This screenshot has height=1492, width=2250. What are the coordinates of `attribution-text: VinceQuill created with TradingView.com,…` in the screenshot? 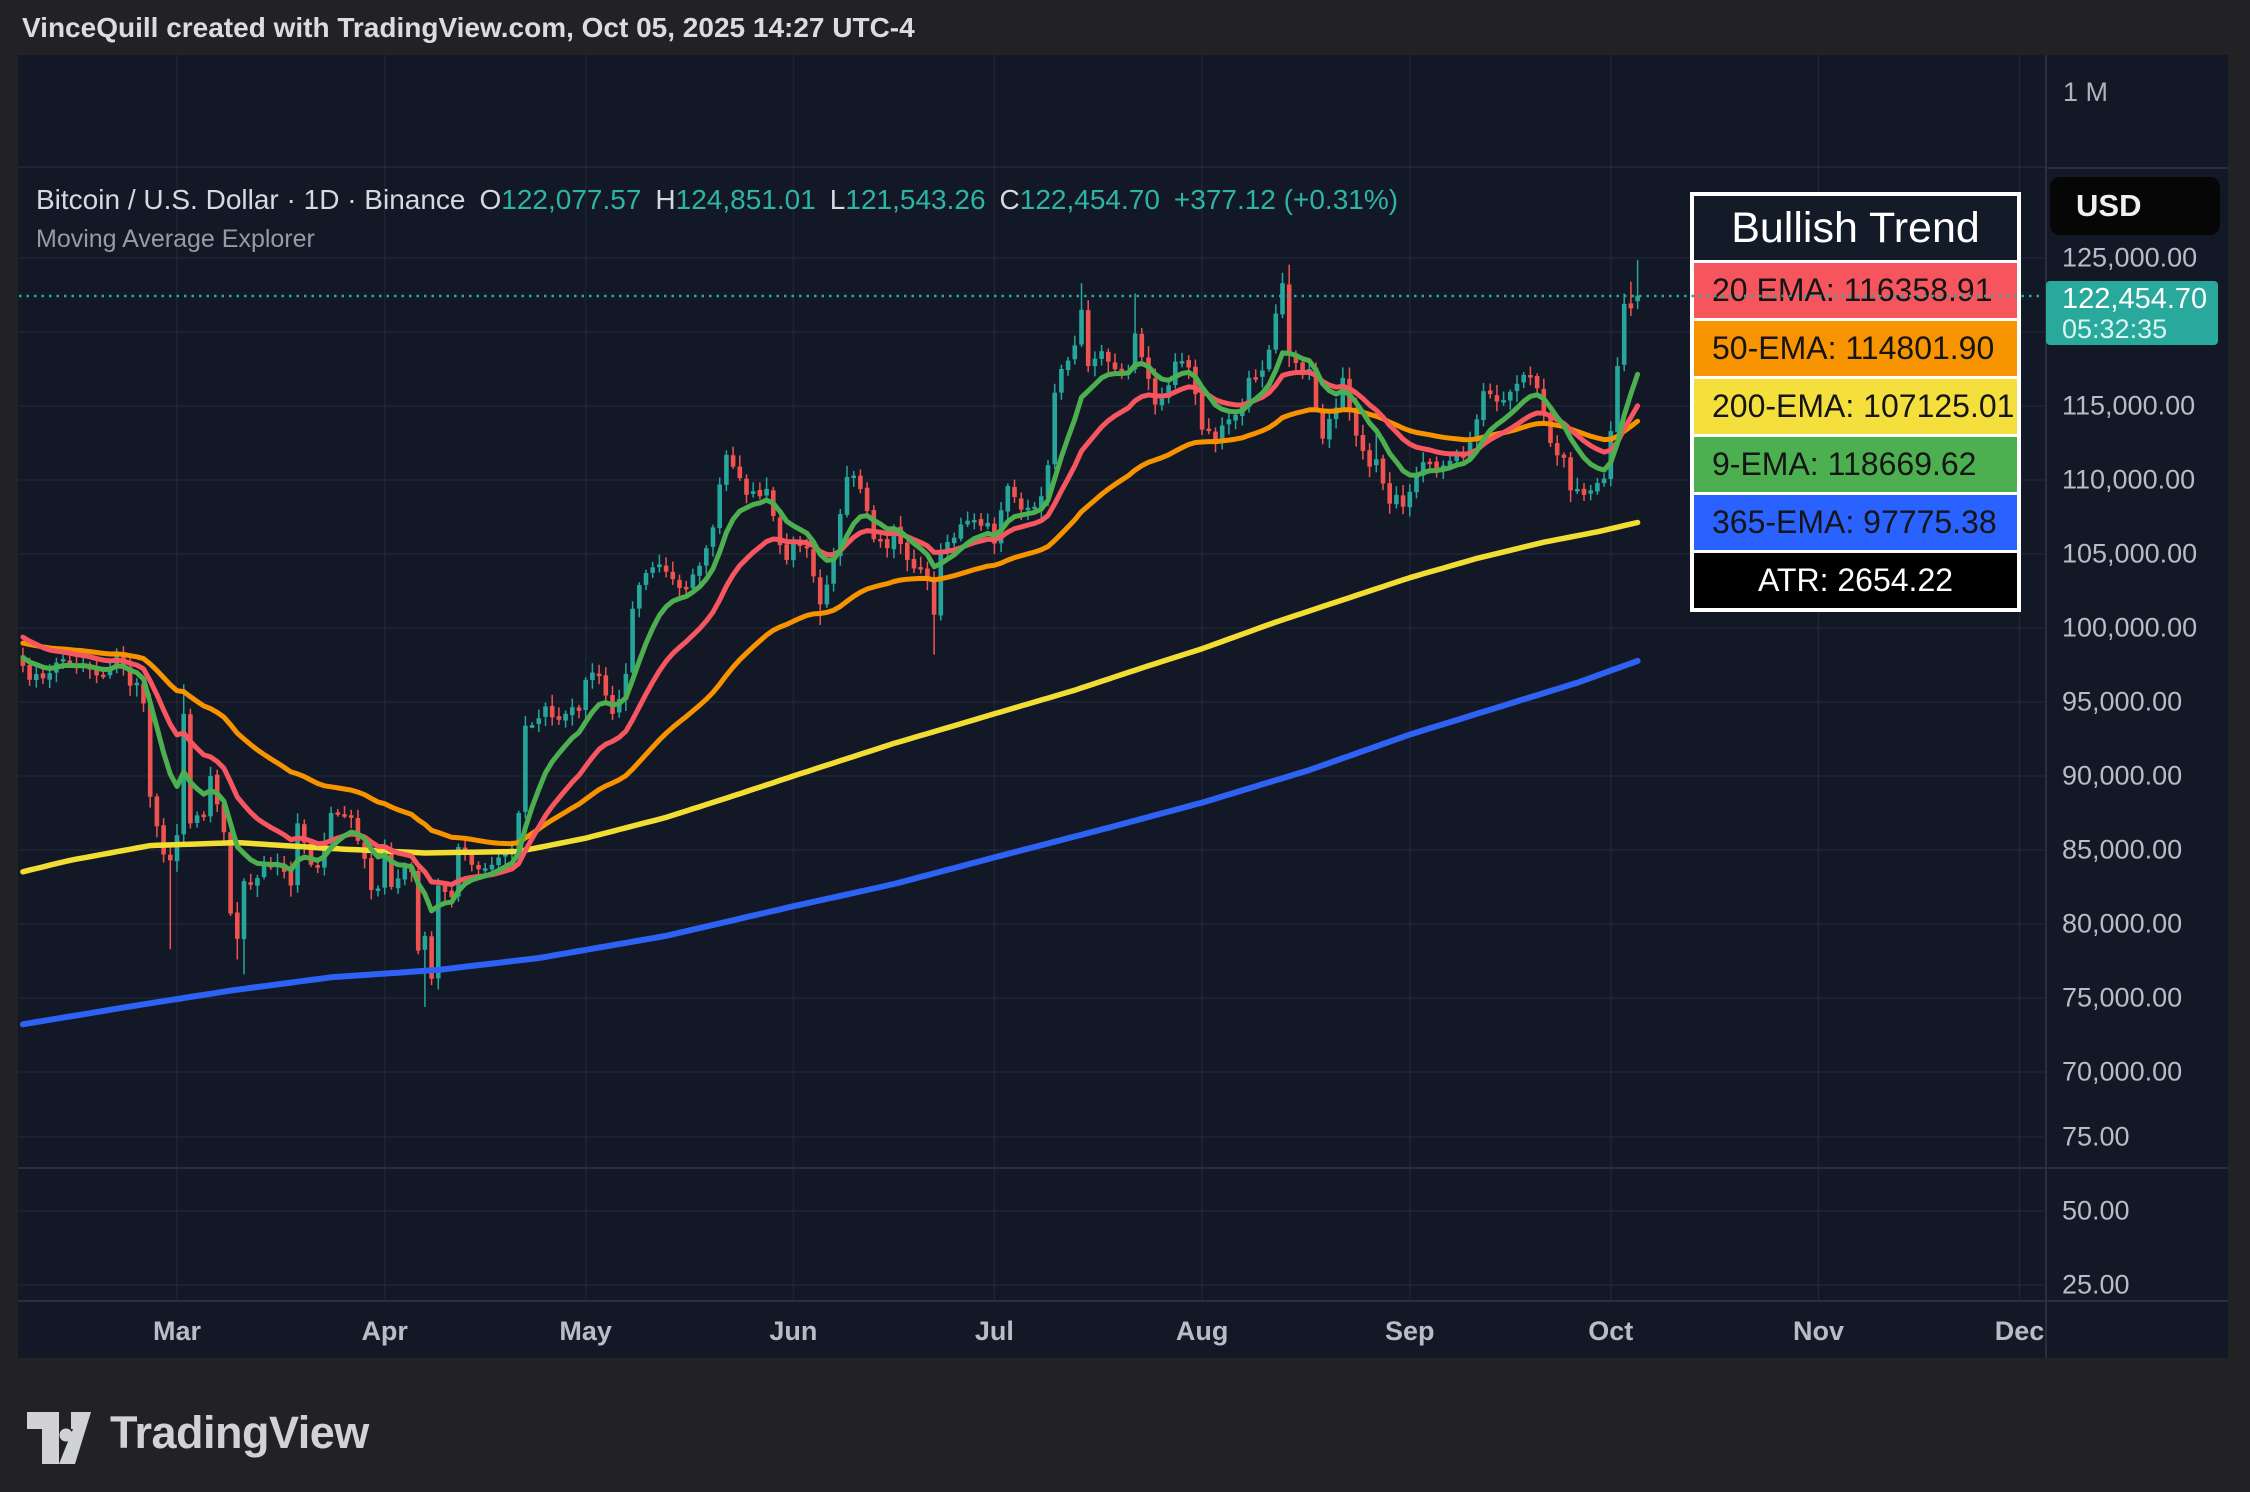 It's located at (468, 27).